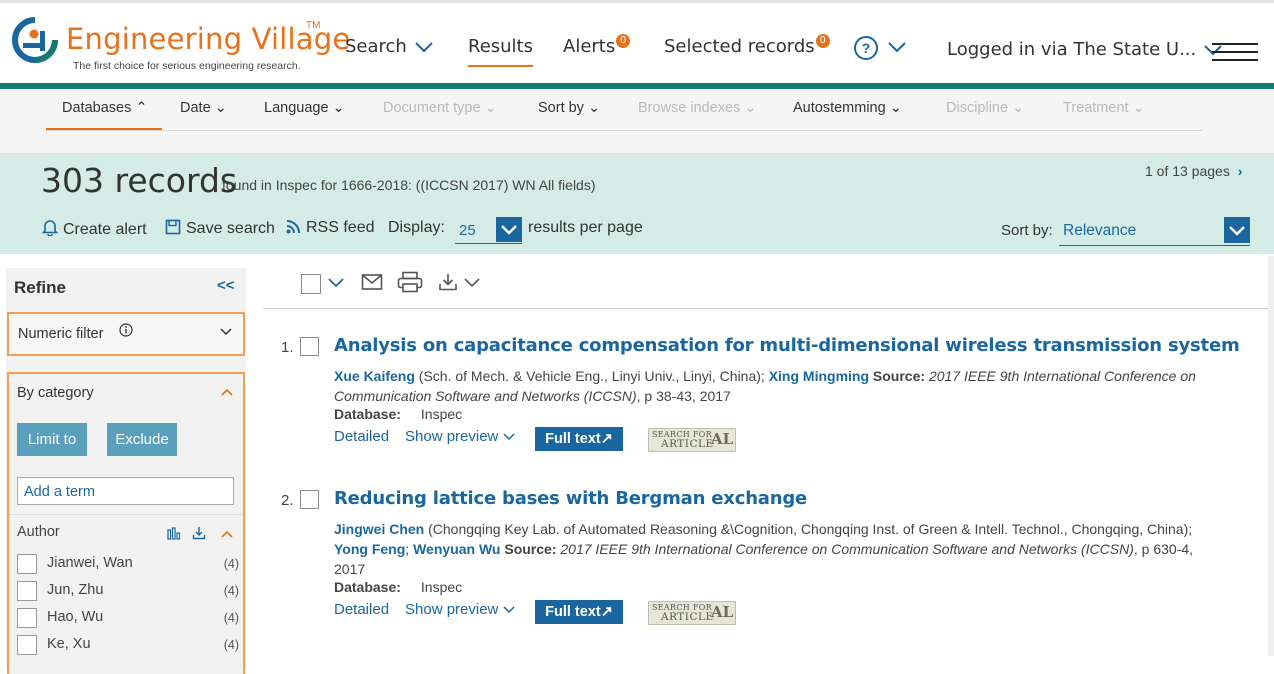 Image resolution: width=1274 pixels, height=674 pixels. I want to click on sort-by-dropdown, so click(1237, 230).